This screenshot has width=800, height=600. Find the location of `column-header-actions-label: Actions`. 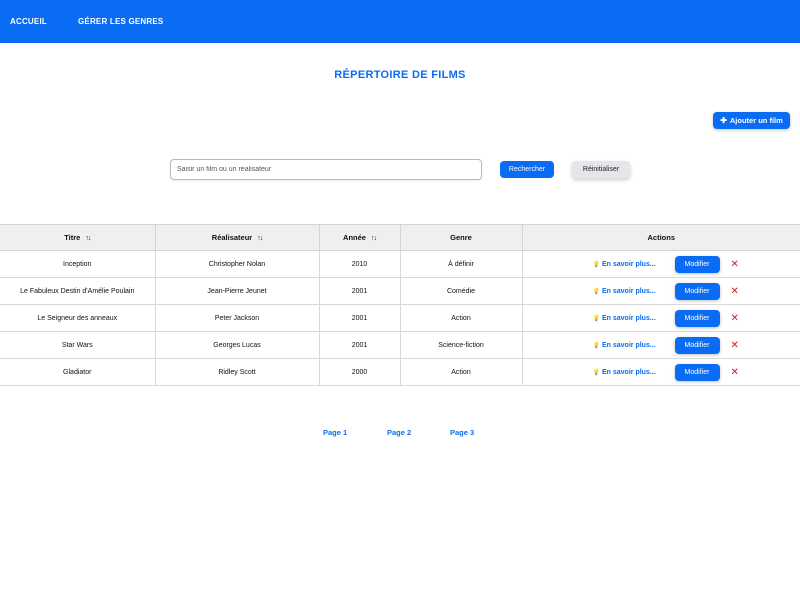

column-header-actions-label: Actions is located at coordinates (661, 237).